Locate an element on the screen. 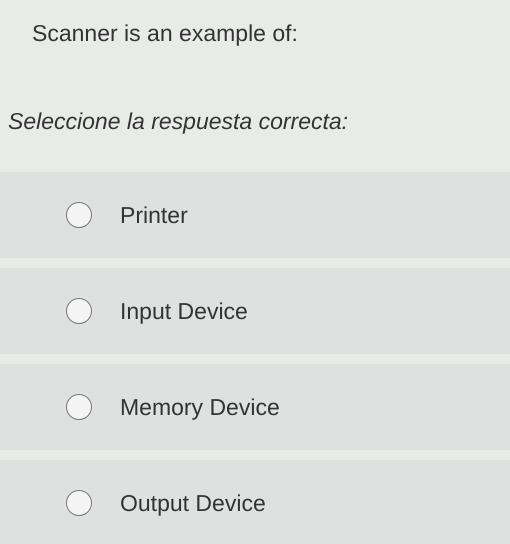  option-label: Input Device is located at coordinates (184, 311).